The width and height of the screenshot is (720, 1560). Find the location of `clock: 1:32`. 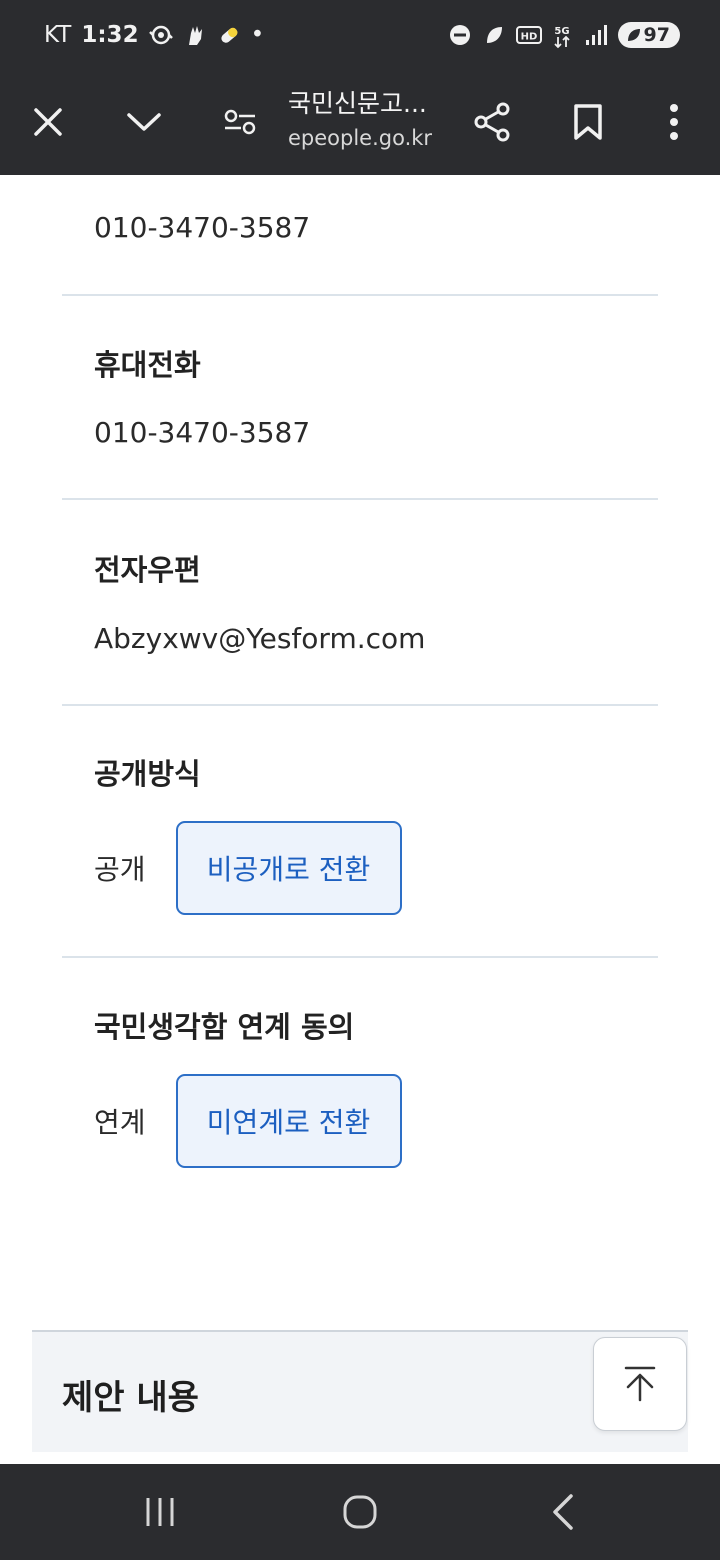

clock: 1:32 is located at coordinates (110, 35).